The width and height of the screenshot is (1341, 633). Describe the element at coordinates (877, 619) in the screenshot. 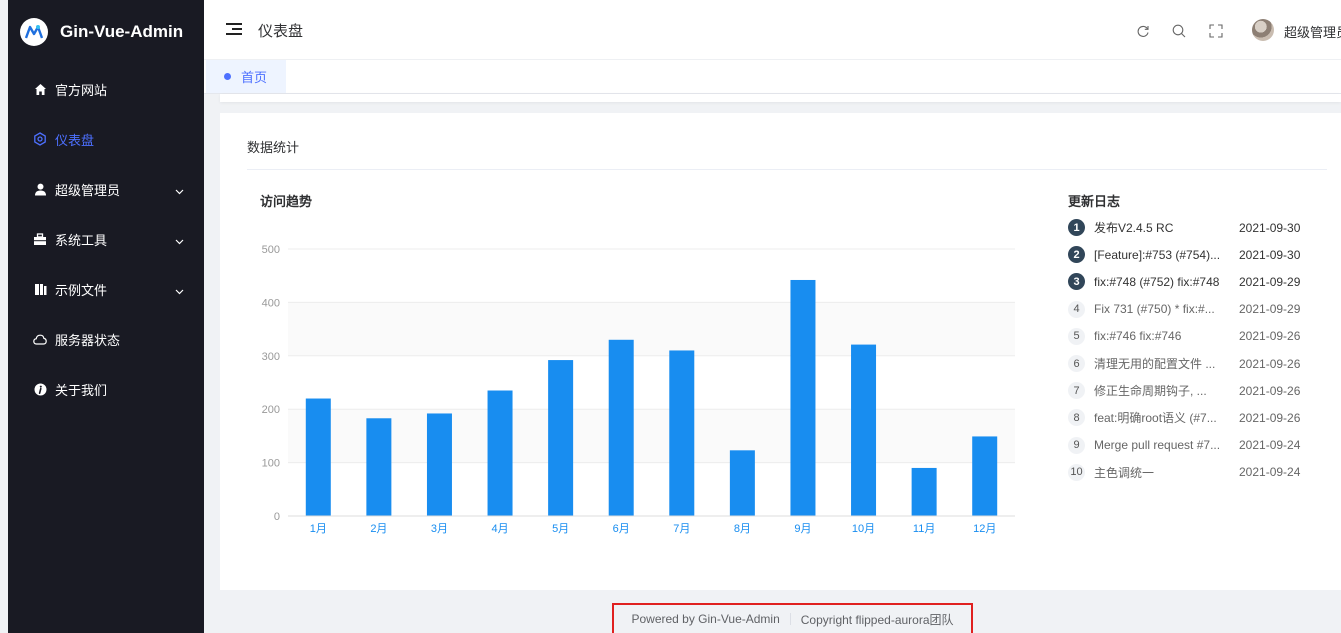

I see `copyright-text: Copyright flipped-aurora团队` at that location.